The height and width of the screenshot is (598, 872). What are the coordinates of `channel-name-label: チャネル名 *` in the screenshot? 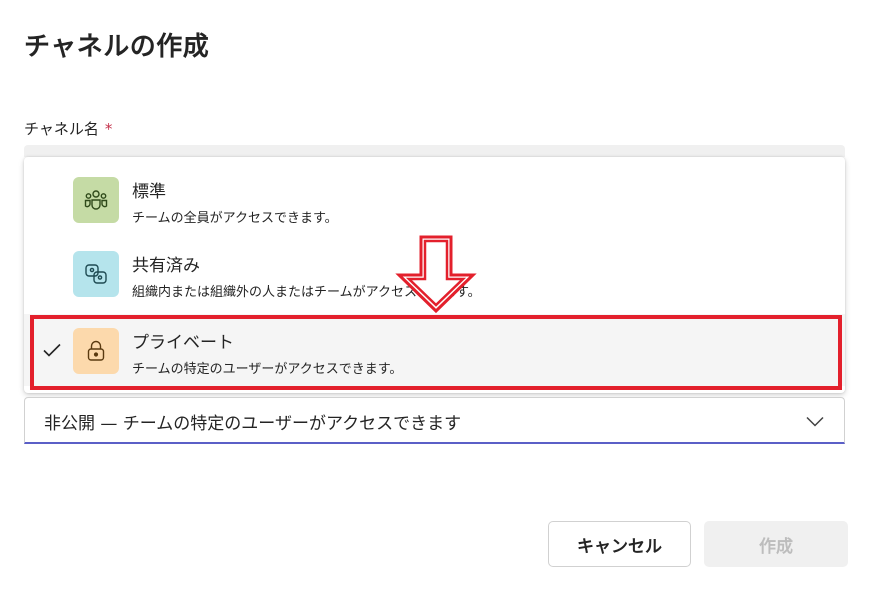 It's located at (68, 128).